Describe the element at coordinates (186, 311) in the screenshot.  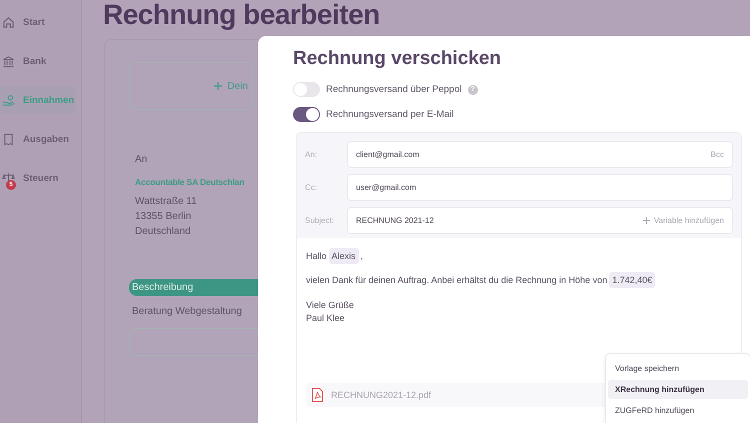
I see `description-text: Beratung Webgestaltung` at that location.